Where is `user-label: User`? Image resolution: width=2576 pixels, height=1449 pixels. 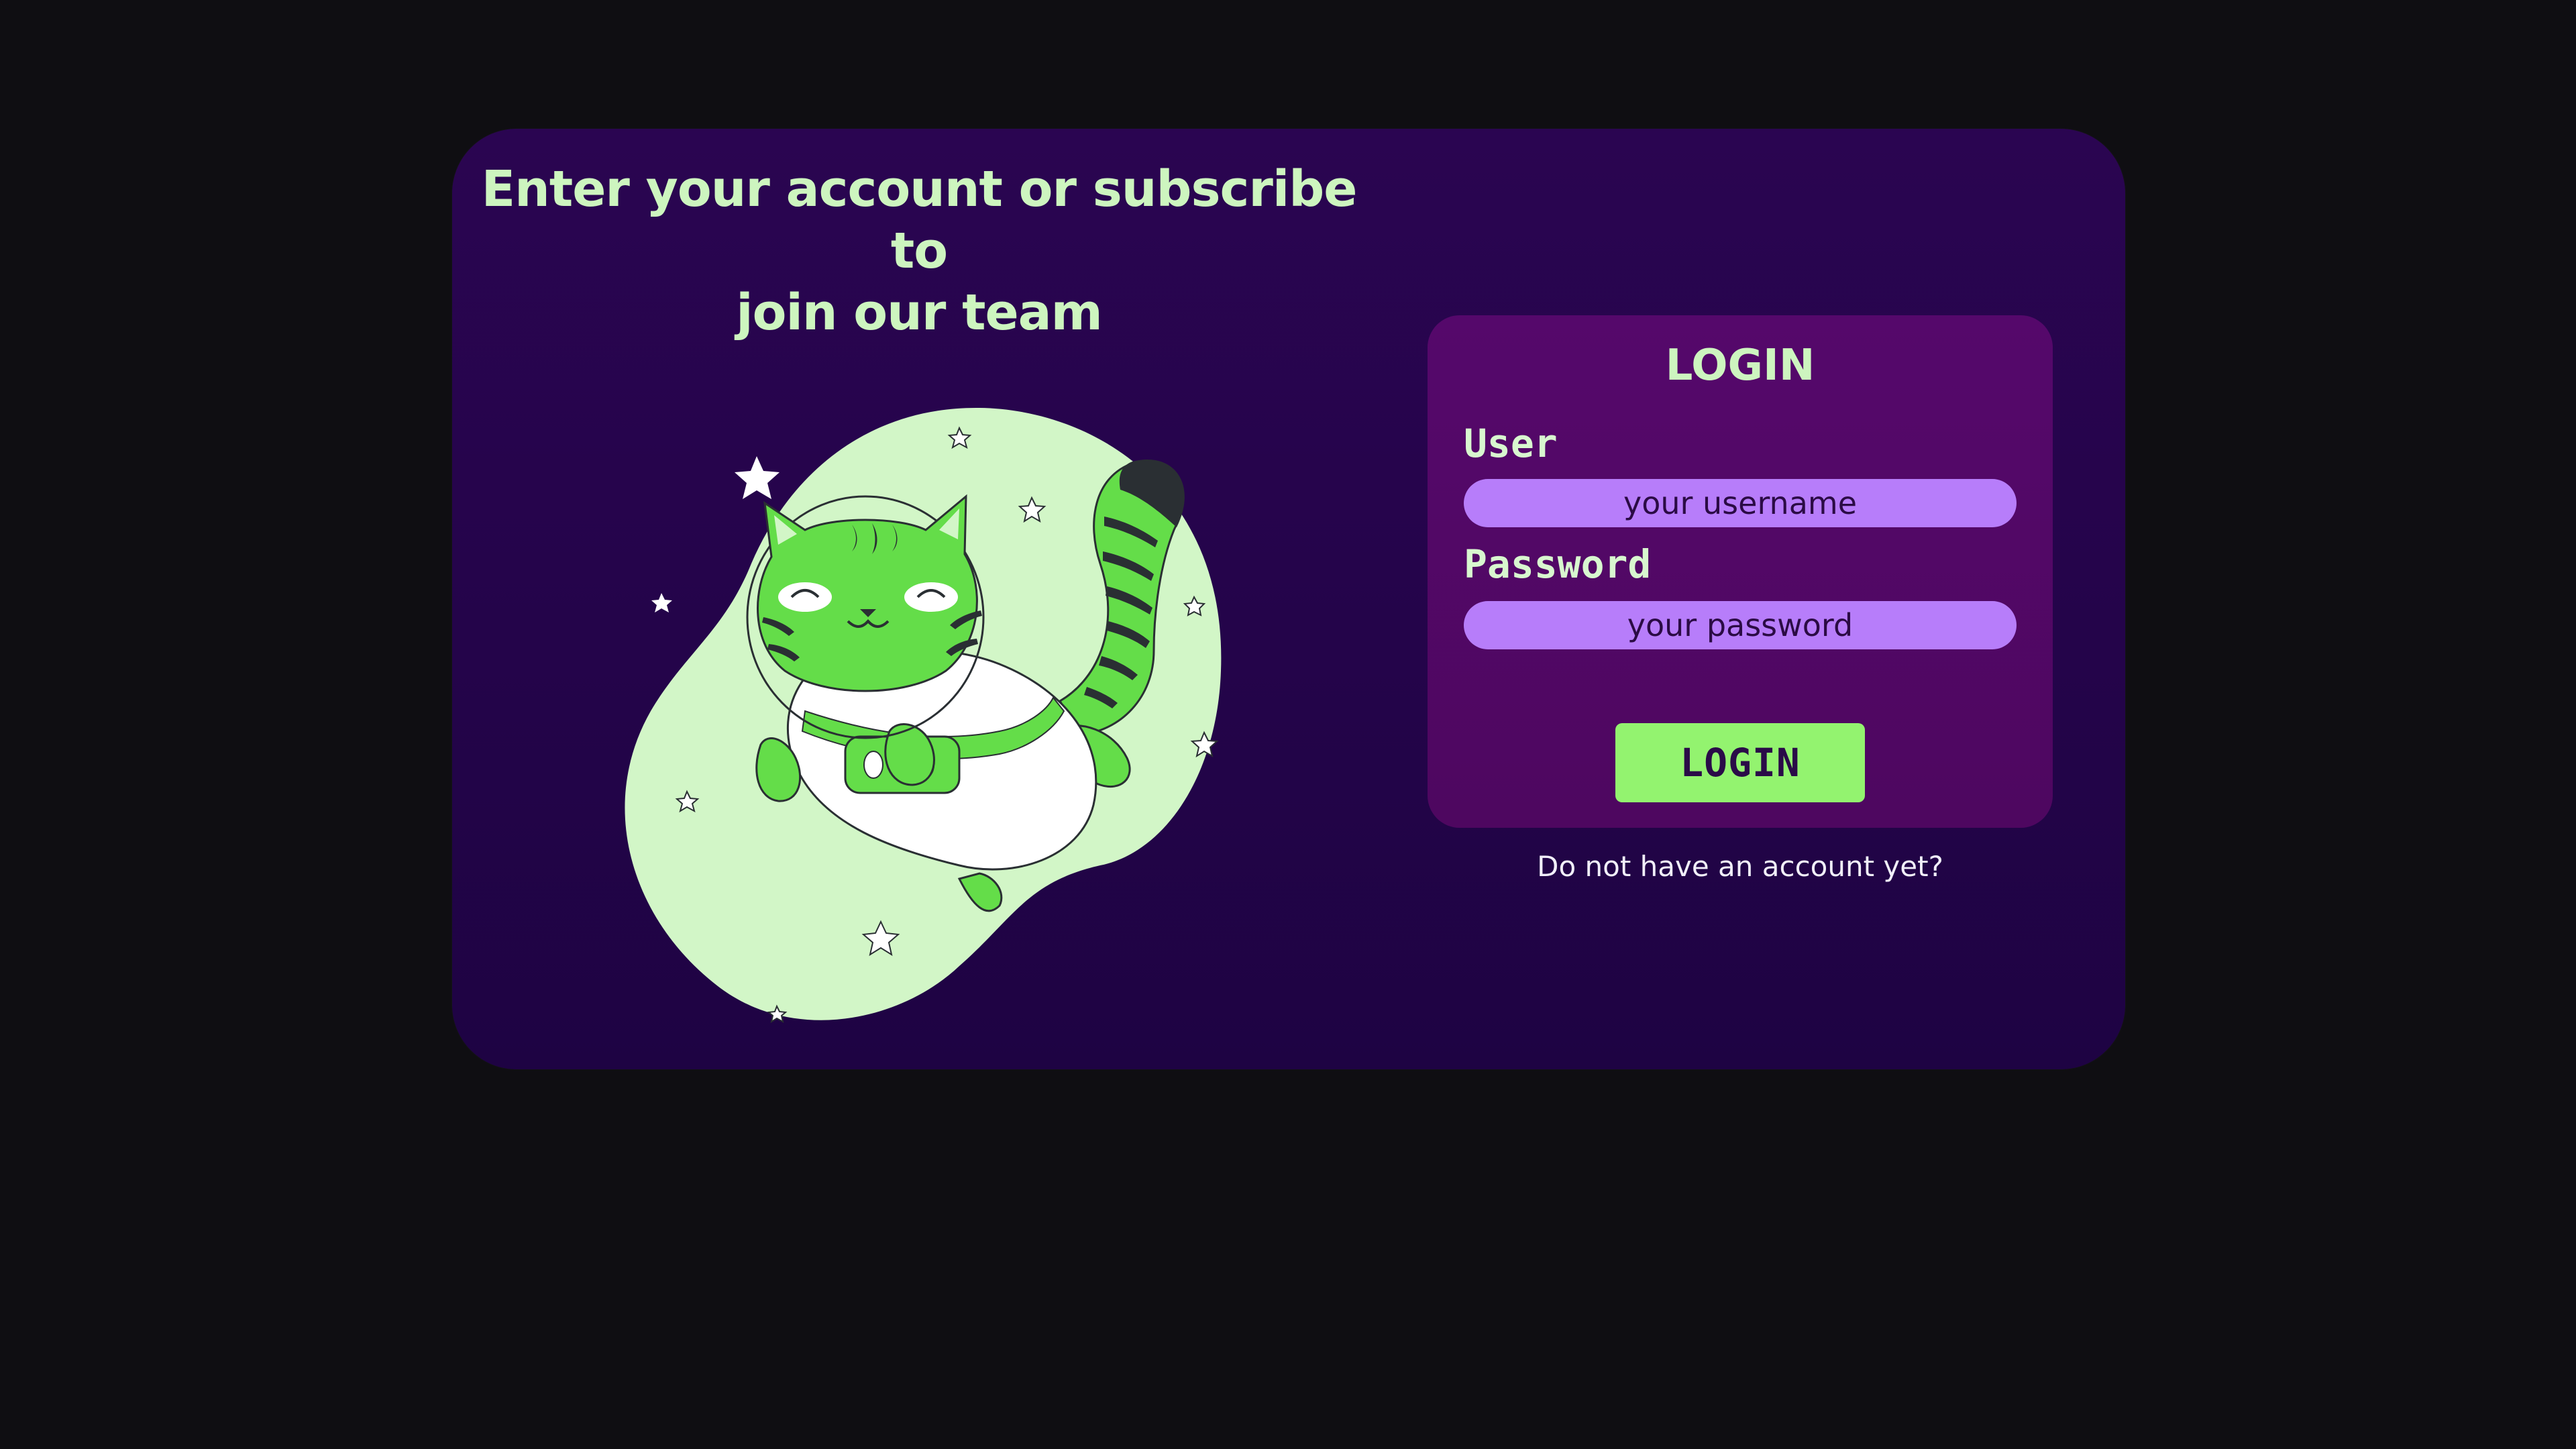
user-label: User is located at coordinates (1511, 443).